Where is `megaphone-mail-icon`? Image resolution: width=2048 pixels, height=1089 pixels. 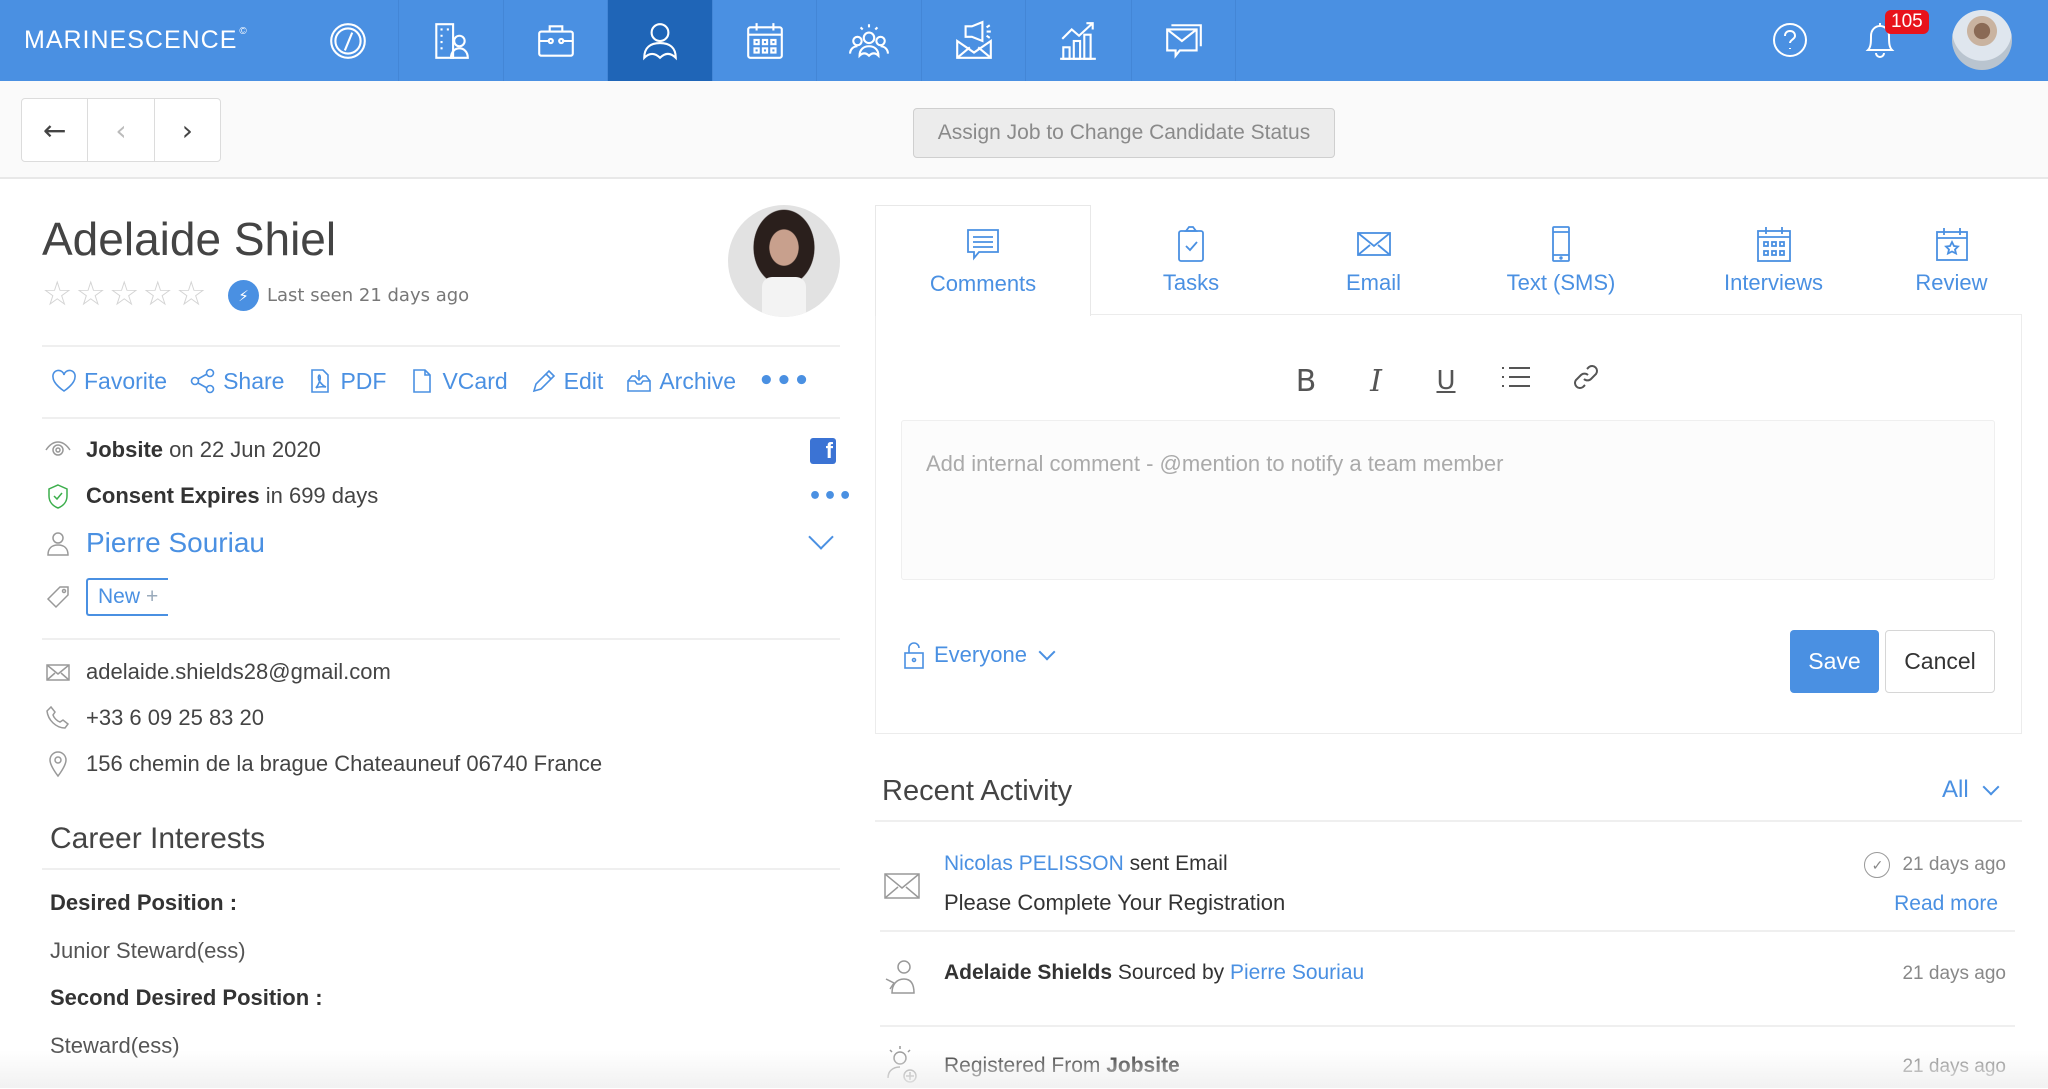
megaphone-mail-icon is located at coordinates (974, 39).